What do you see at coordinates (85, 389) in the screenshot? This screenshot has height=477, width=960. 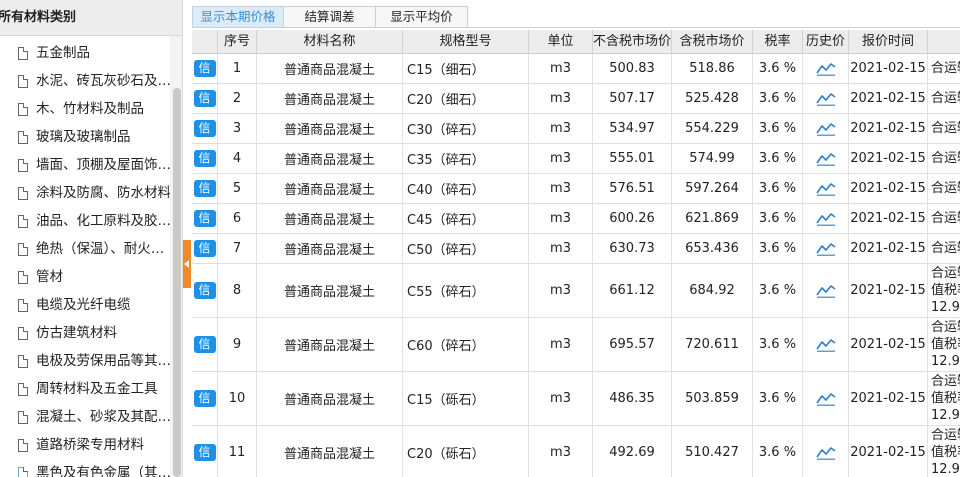 I see `tree-item: 周转材料及五金工具` at bounding box center [85, 389].